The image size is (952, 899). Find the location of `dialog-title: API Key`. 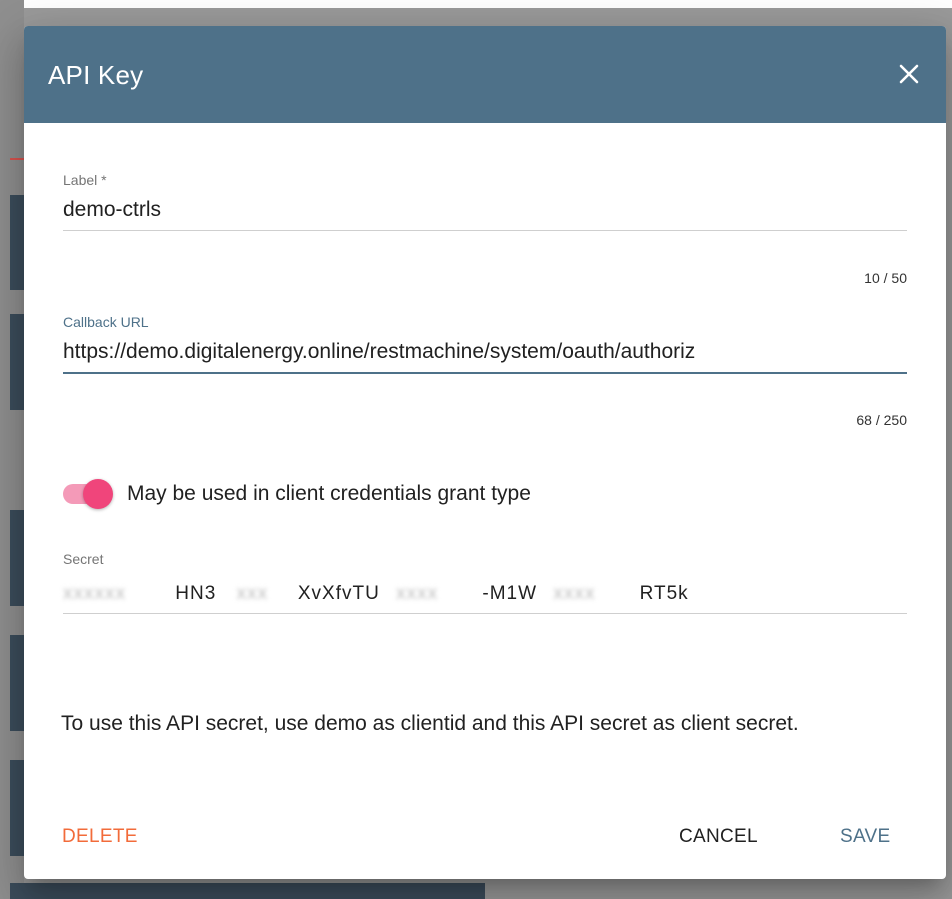

dialog-title: API Key is located at coordinates (96, 75).